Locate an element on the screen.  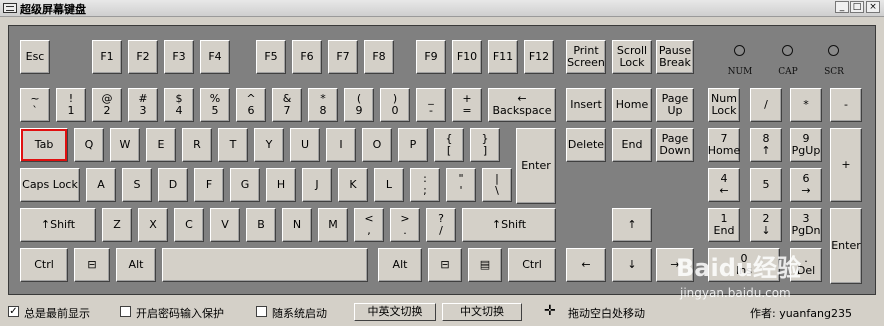
cn-en-switch-button: 中英文切换 is located at coordinates (395, 312).